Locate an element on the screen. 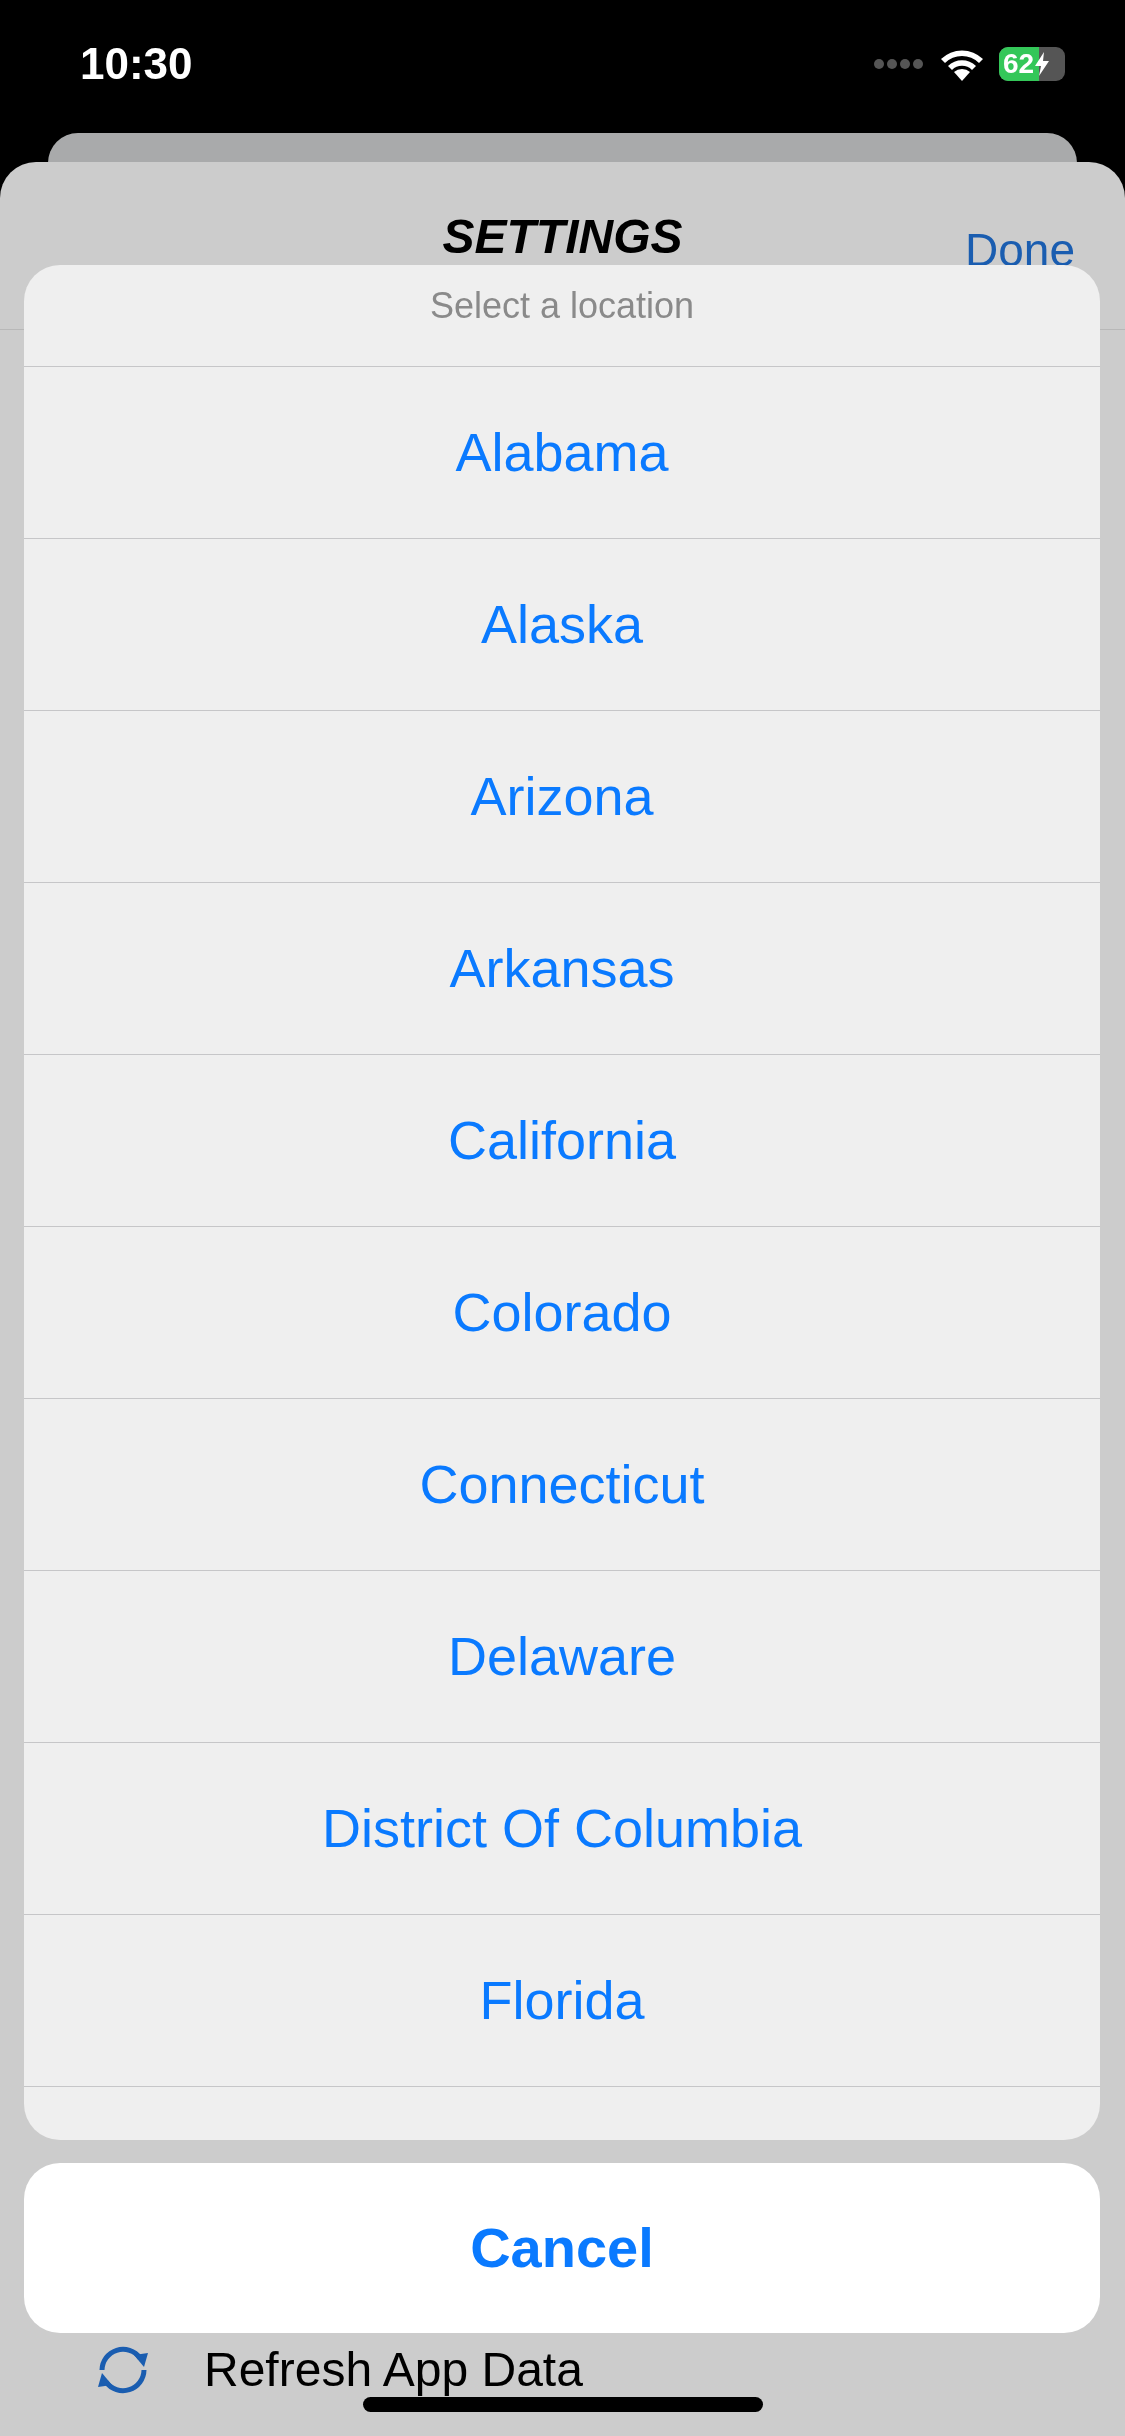 The width and height of the screenshot is (1125, 2436). settings-row-label: Refresh App Data is located at coordinates (393, 2370).